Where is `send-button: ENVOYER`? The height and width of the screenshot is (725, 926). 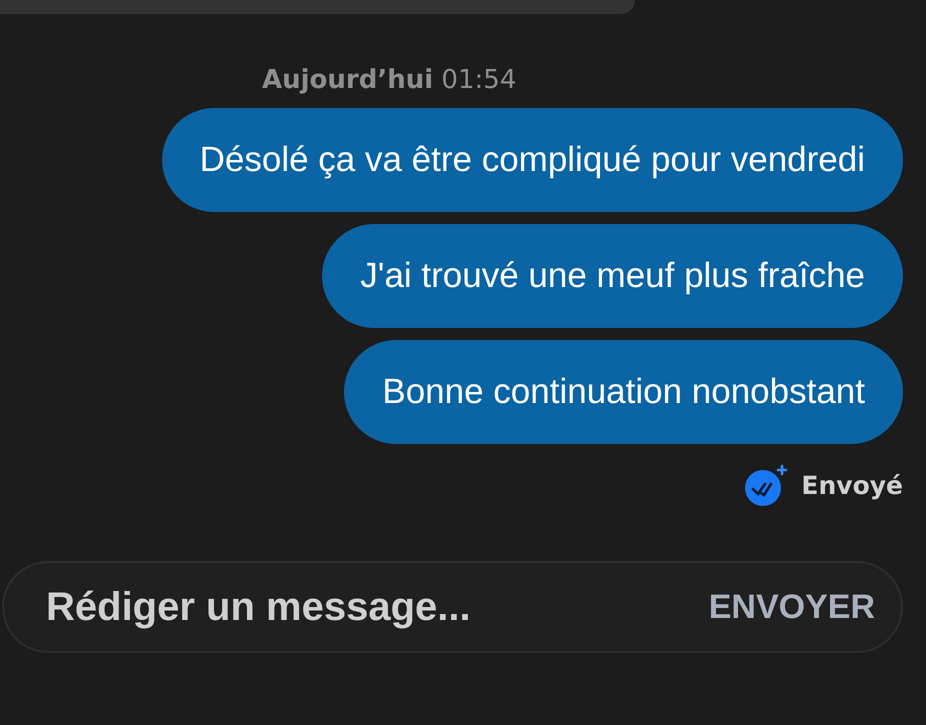
send-button: ENVOYER is located at coordinates (791, 607).